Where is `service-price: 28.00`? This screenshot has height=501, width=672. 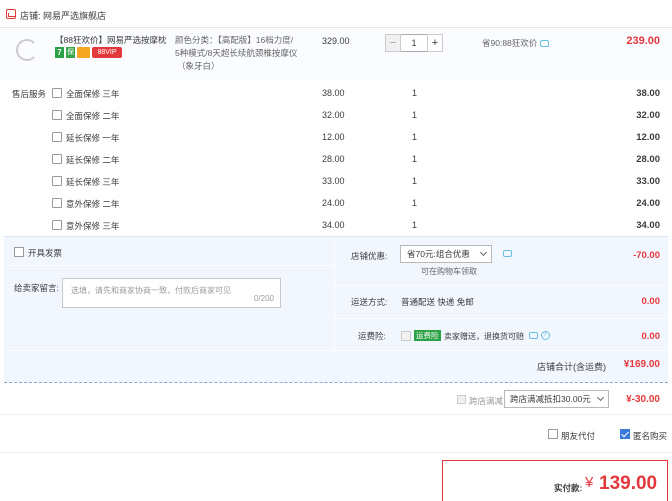 service-price: 28.00 is located at coordinates (333, 159).